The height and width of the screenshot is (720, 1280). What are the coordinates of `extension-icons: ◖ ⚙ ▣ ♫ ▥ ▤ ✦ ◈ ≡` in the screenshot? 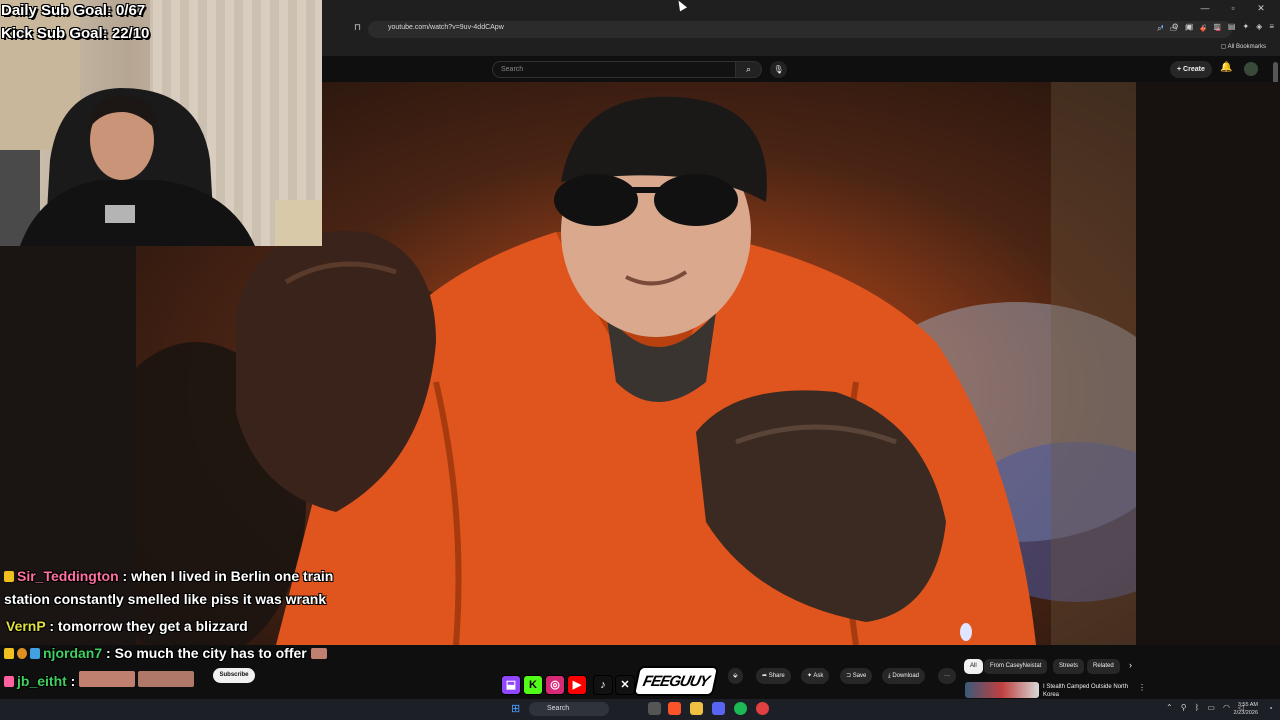 It's located at (1217, 26).